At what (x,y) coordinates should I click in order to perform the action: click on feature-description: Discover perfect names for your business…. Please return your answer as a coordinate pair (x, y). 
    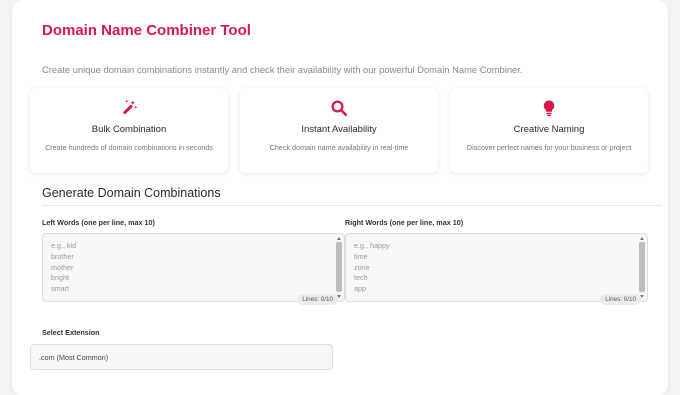
    Looking at the image, I should click on (549, 147).